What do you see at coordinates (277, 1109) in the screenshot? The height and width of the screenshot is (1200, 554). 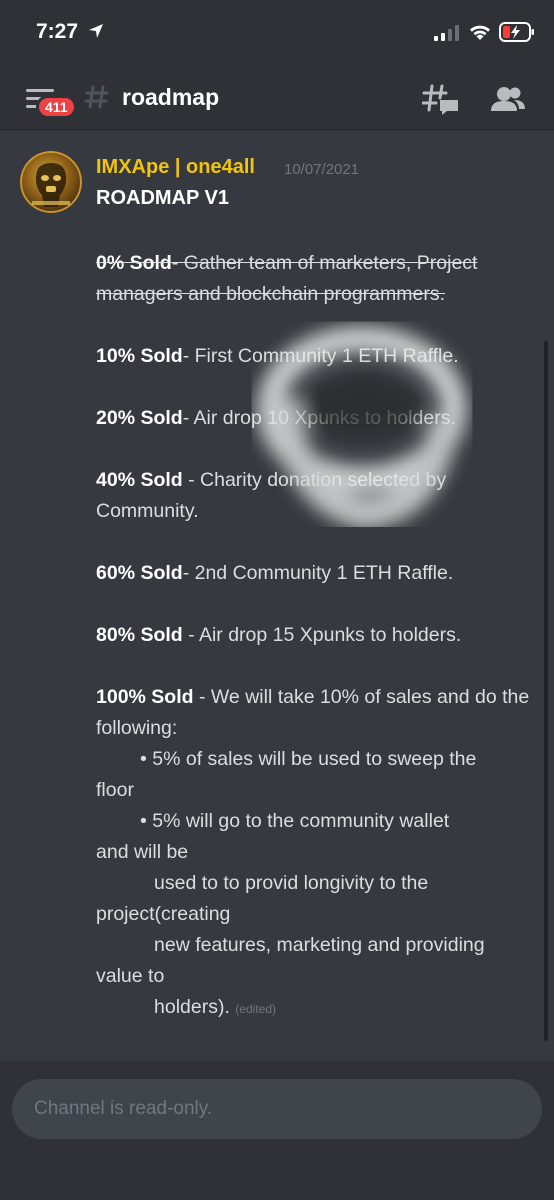 I see `message-input-disabled: Channel is read-only.` at bounding box center [277, 1109].